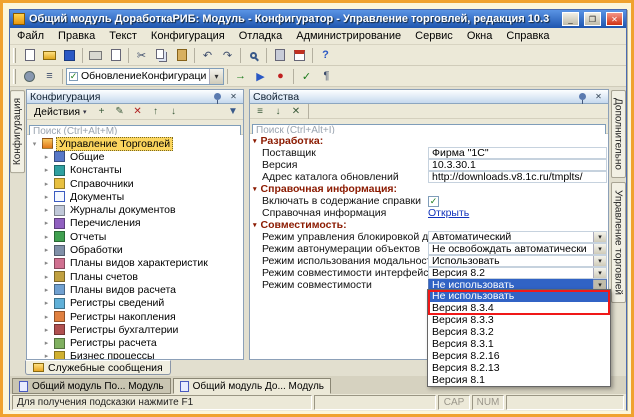 This screenshot has height=417, width=634. What do you see at coordinates (135, 97) in the screenshot?
I see `configuration-panel-header: Конфигурация ✕` at bounding box center [135, 97].